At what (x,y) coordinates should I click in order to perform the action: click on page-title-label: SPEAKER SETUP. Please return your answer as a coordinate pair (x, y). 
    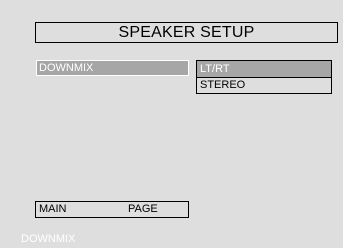
    Looking at the image, I should click on (186, 32).